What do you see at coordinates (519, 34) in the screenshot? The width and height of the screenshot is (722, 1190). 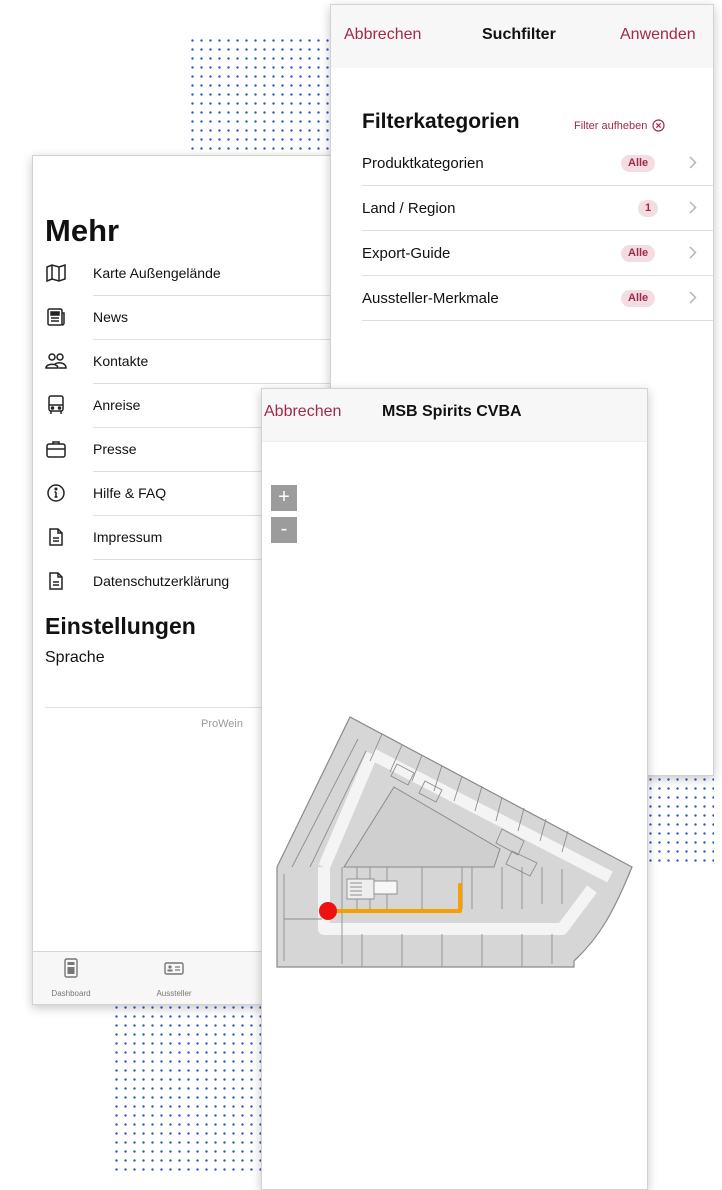 I see `nav-title: Suchfilter` at bounding box center [519, 34].